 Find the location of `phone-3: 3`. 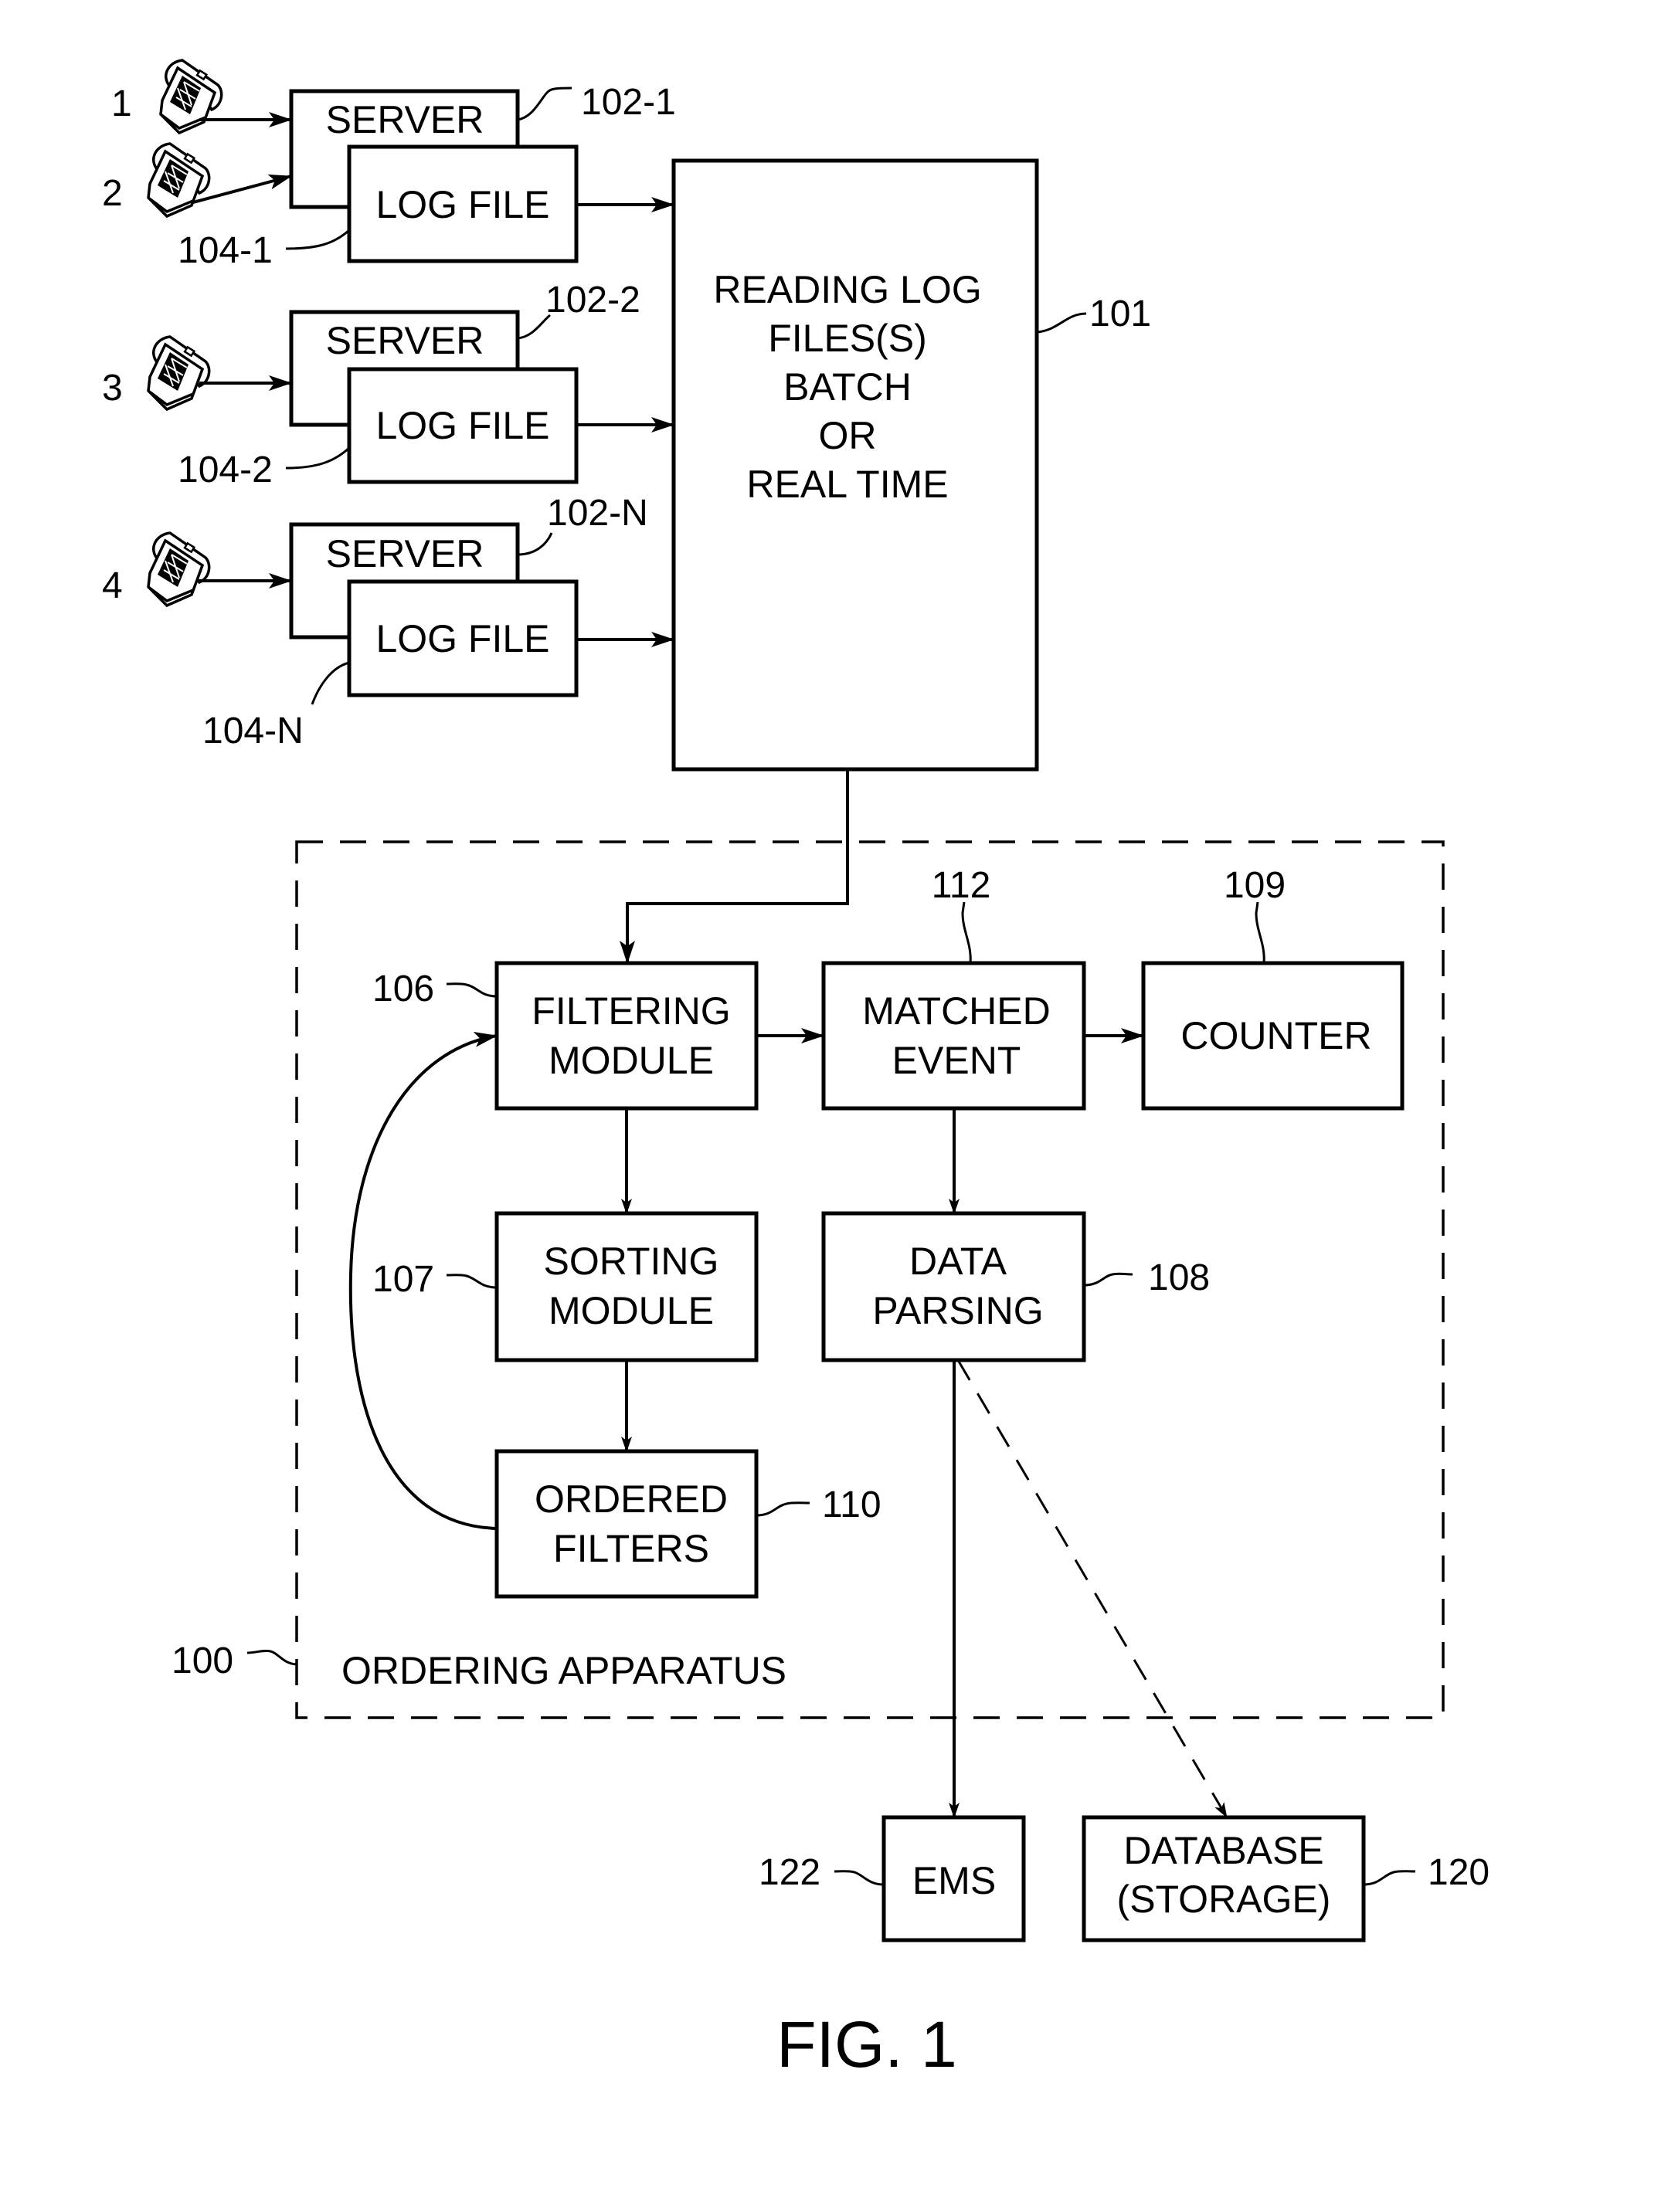

phone-3: 3 is located at coordinates (156, 373).